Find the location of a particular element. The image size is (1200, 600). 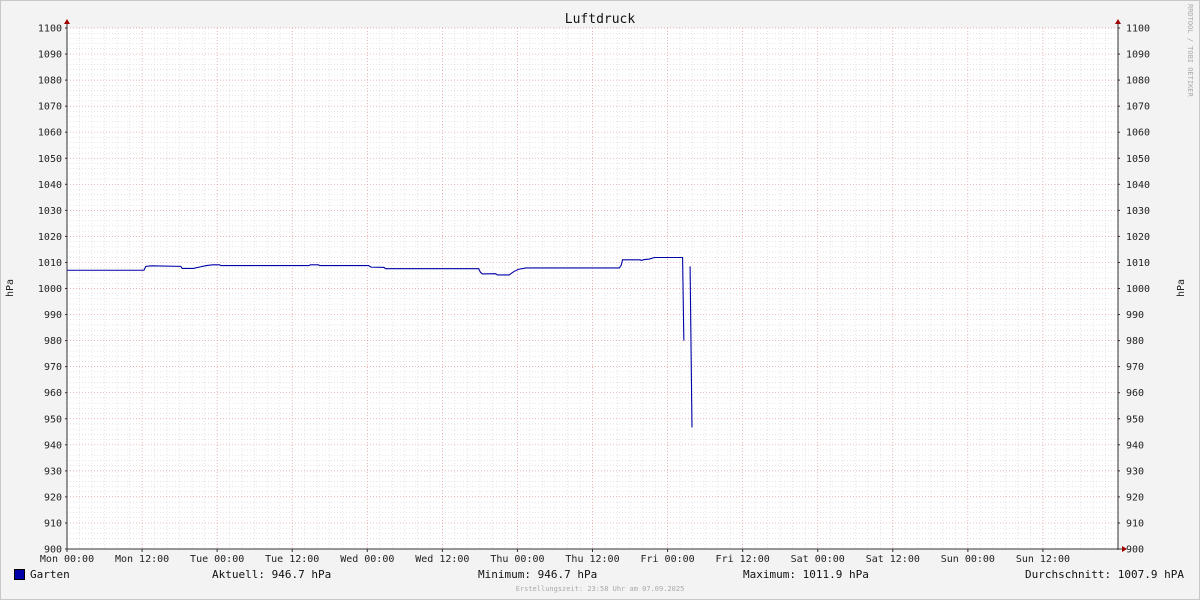

x-tick-label: Wed 00:00 is located at coordinates (367, 559).